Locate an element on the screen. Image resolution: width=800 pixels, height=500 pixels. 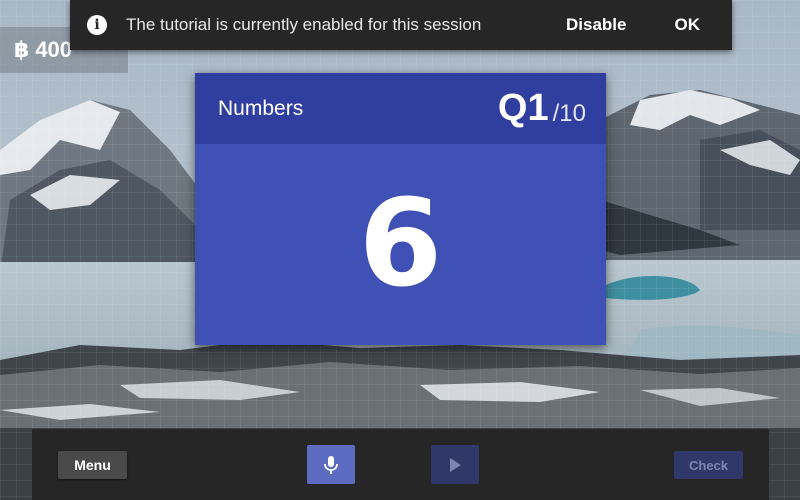
microphone-icon is located at coordinates (331, 464).